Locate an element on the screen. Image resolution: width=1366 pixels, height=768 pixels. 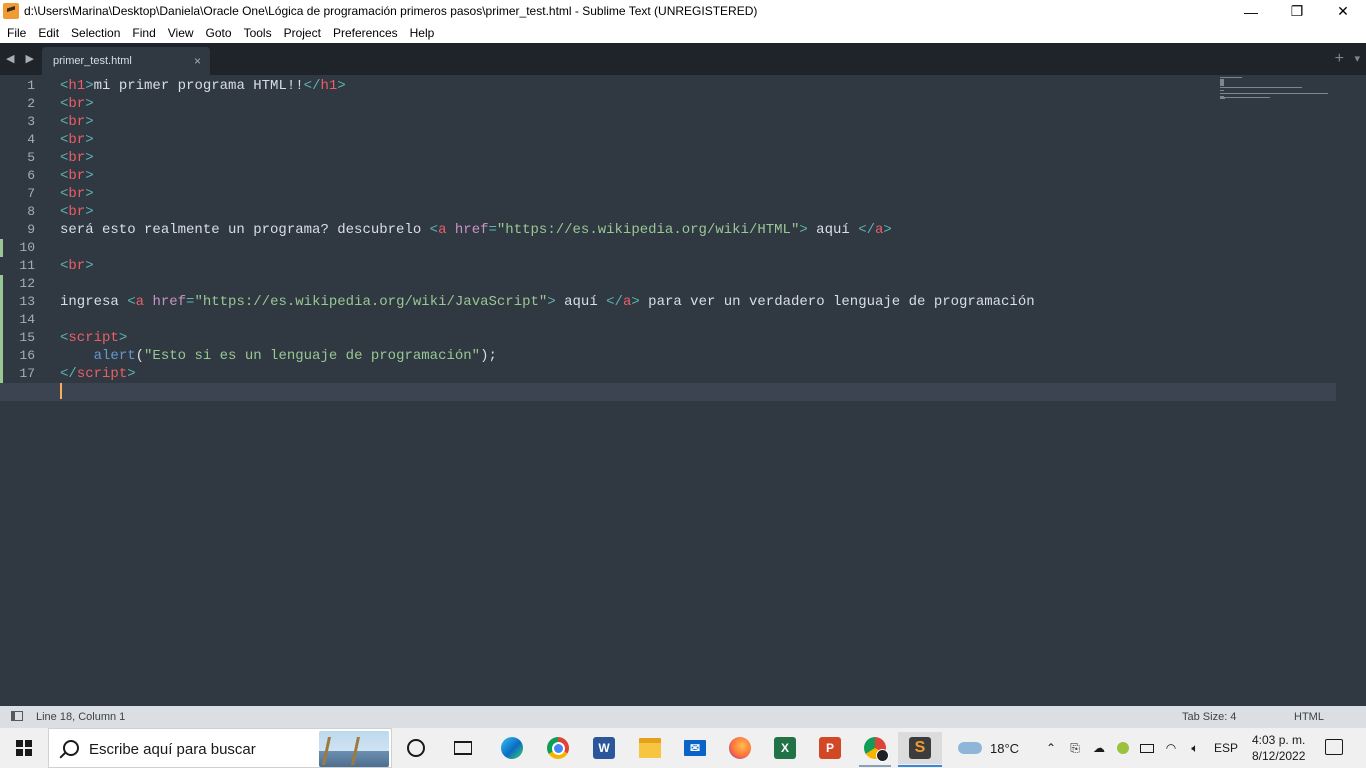
menu-tools: Tools is located at coordinates (257, 33).